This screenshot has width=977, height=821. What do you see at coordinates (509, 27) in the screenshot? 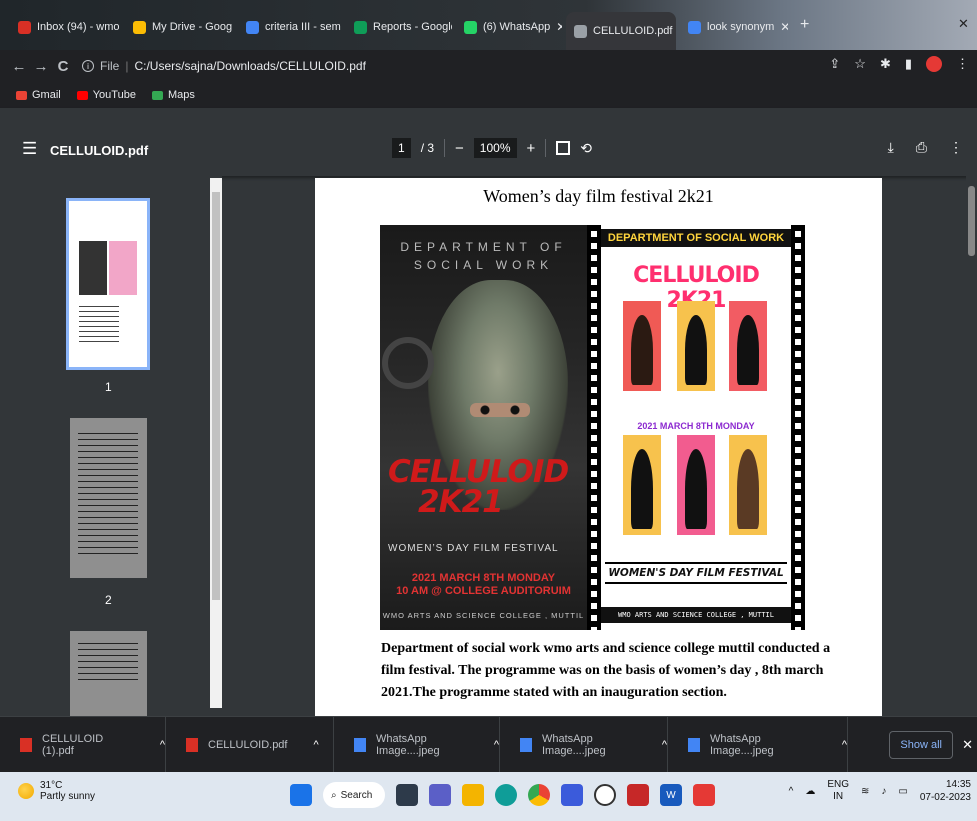
I see `browser-tab: (6) WhatsApp ✕` at bounding box center [509, 27].